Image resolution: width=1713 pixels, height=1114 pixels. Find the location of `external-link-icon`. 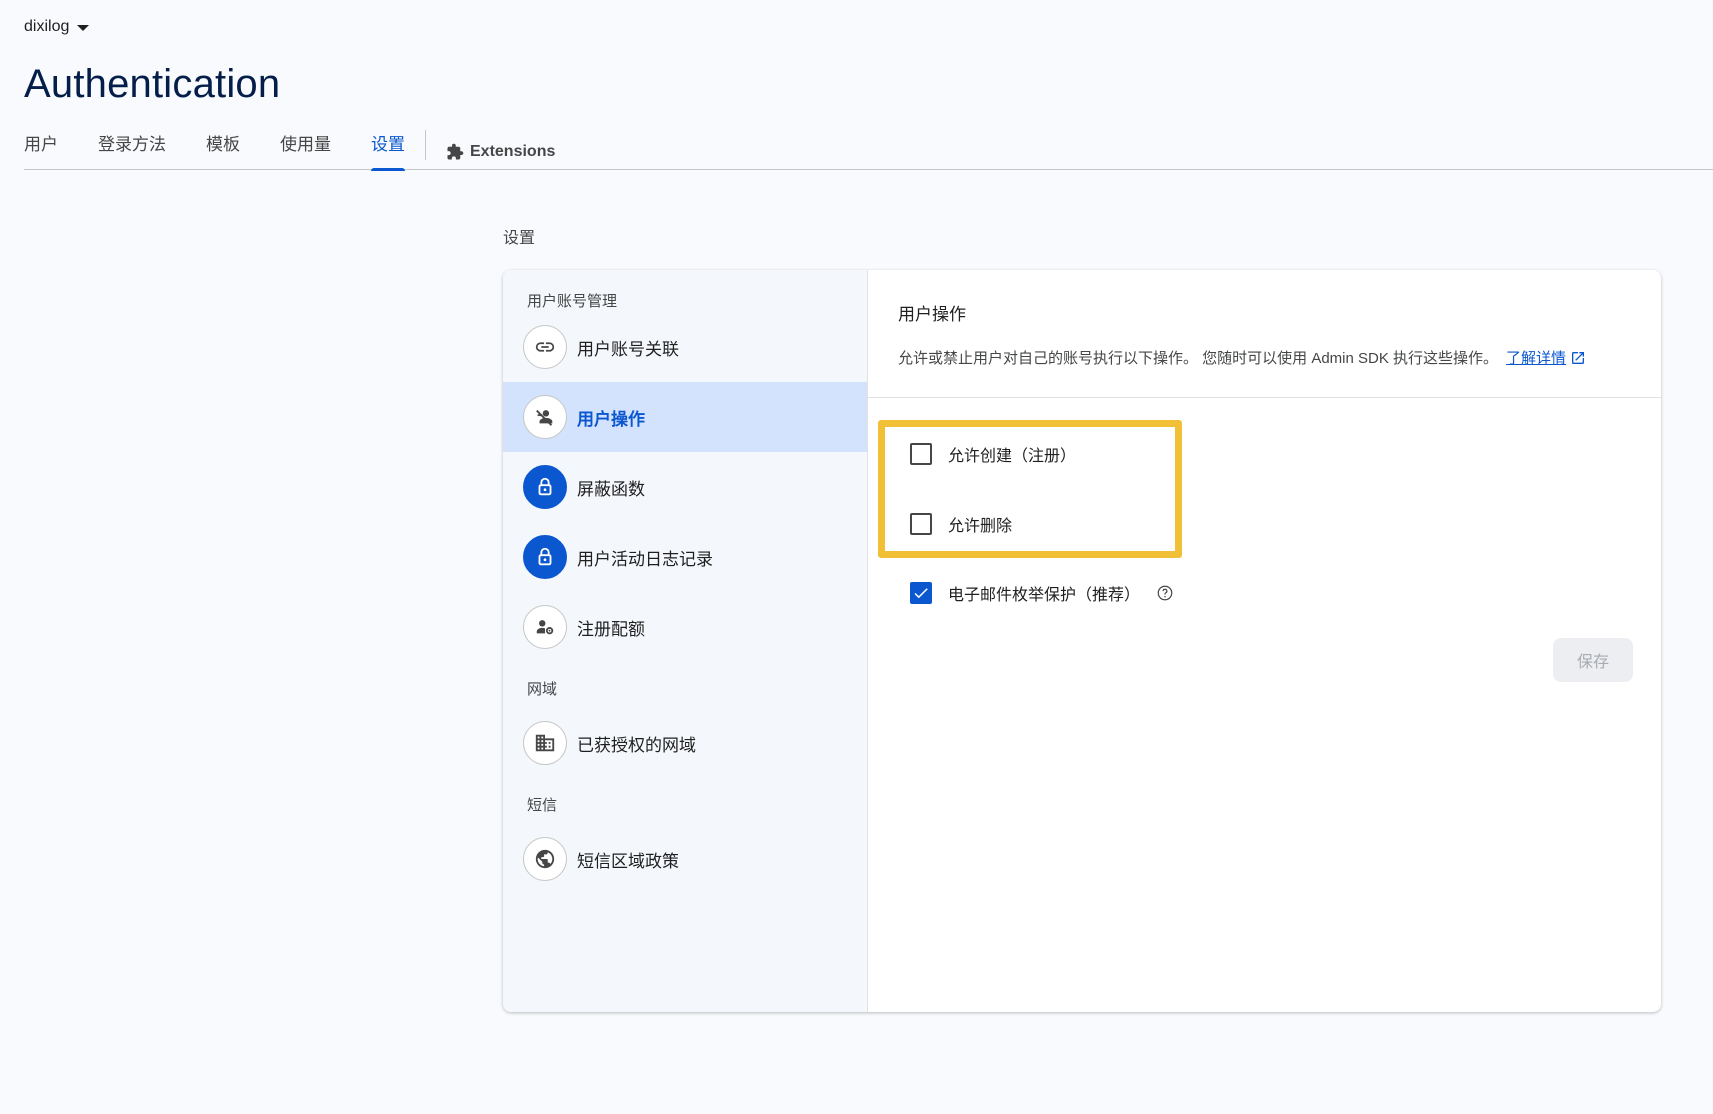

external-link-icon is located at coordinates (1578, 357).